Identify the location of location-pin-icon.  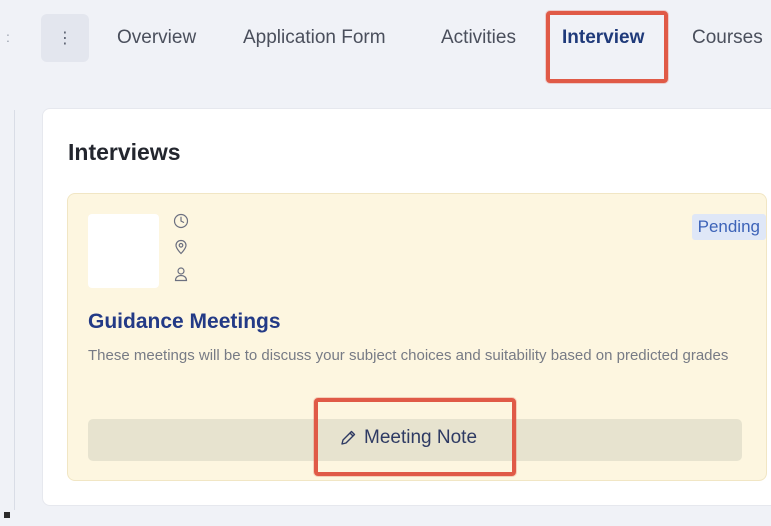
(181, 247).